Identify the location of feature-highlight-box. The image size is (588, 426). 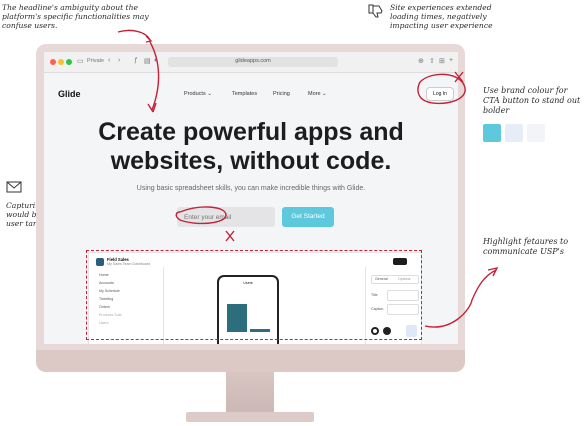
(254, 295).